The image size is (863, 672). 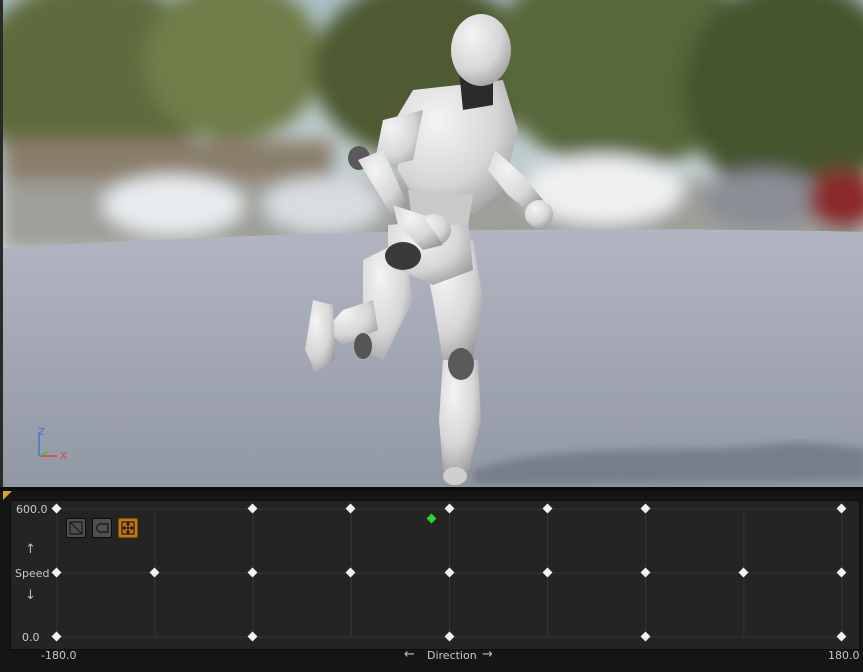 I want to click on stretch-to-fit-icon, so click(x=128, y=528).